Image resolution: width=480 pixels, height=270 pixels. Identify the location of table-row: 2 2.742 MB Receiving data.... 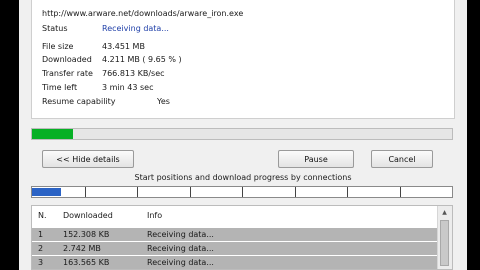
(235, 248).